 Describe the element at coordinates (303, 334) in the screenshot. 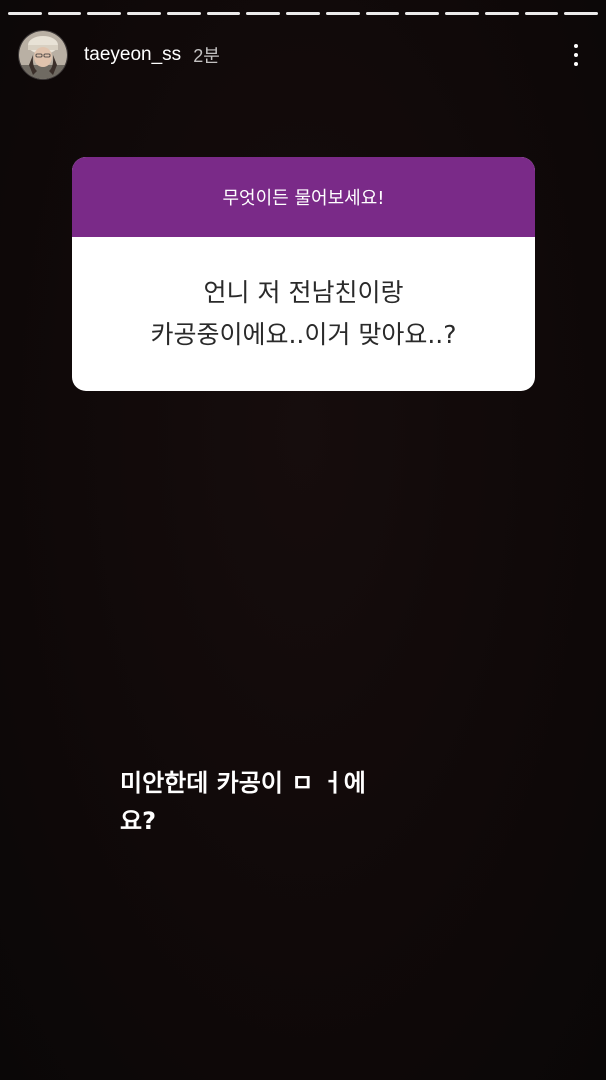

I see `question-text-line: 카공중이에요..이거 맞아요..?` at that location.